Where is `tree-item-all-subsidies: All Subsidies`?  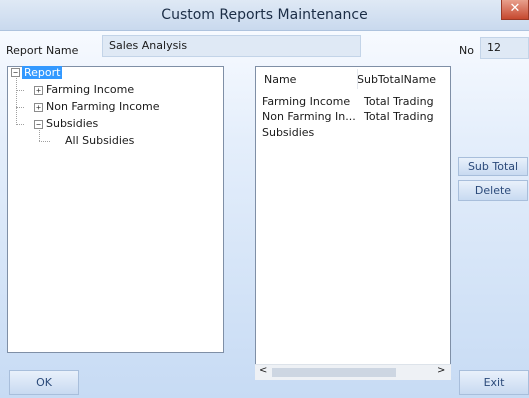
tree-item-all-subsidies: All Subsidies is located at coordinates (99, 141).